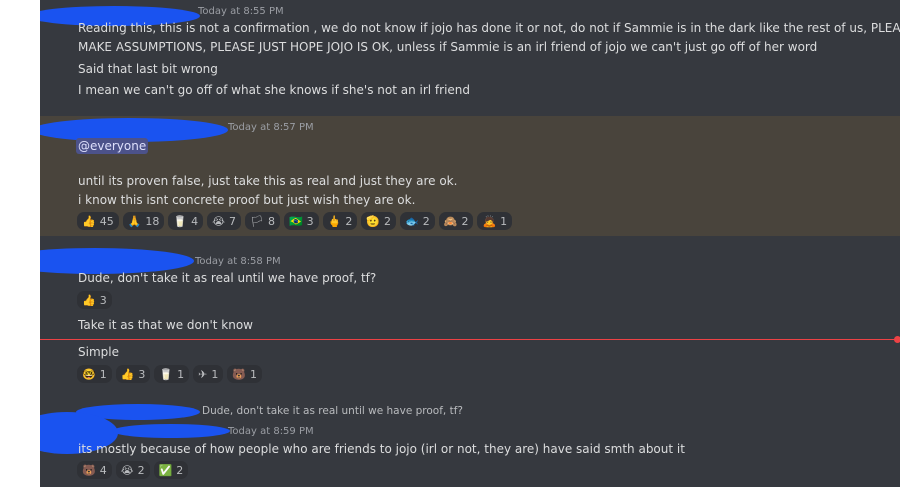 Image resolution: width=900 pixels, height=487 pixels. I want to click on reaction-pill: ✈ 1, so click(208, 374).